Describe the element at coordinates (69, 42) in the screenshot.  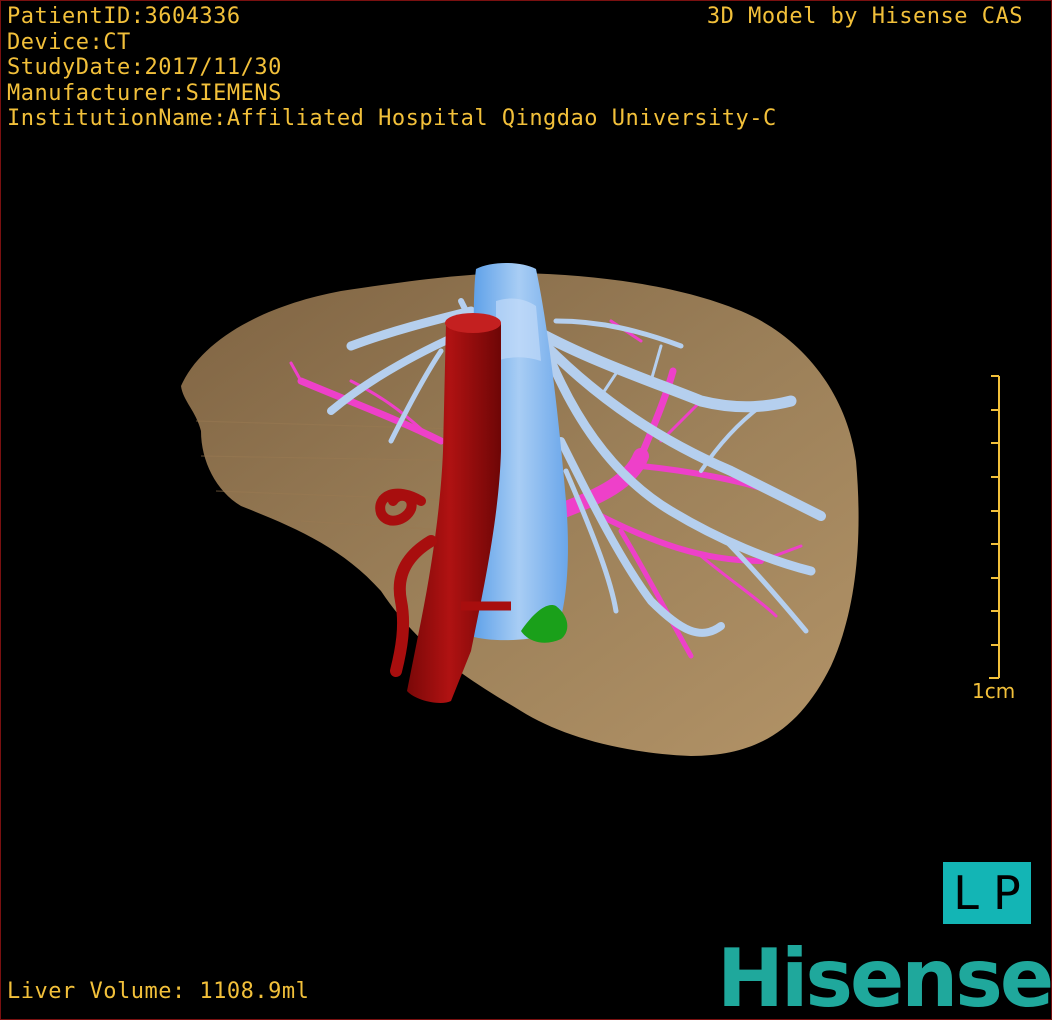
I see `device-label: Device:CT` at that location.